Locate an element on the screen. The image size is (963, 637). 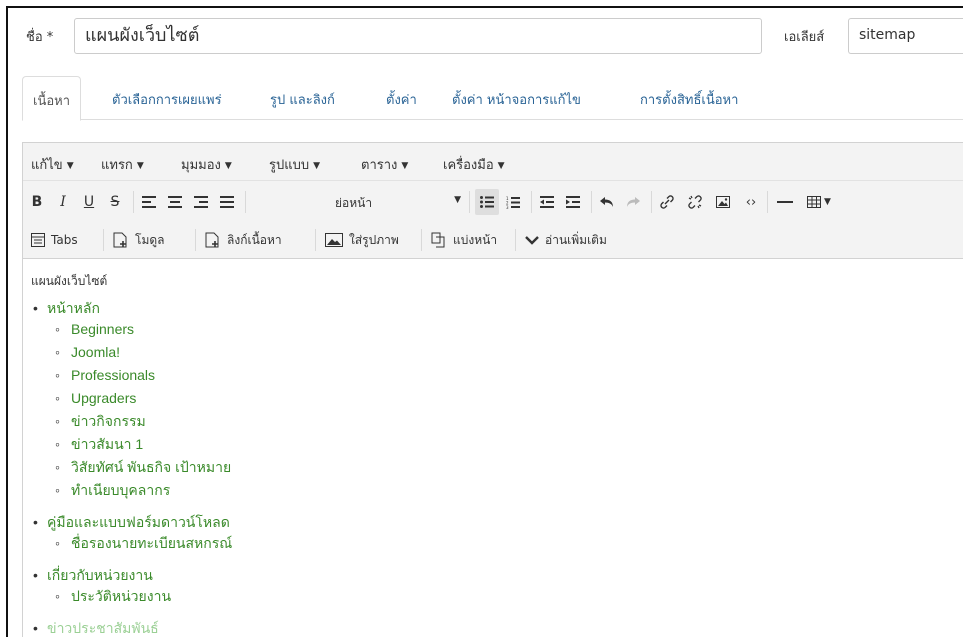
svg-text: 3 is located at coordinates (507, 207).